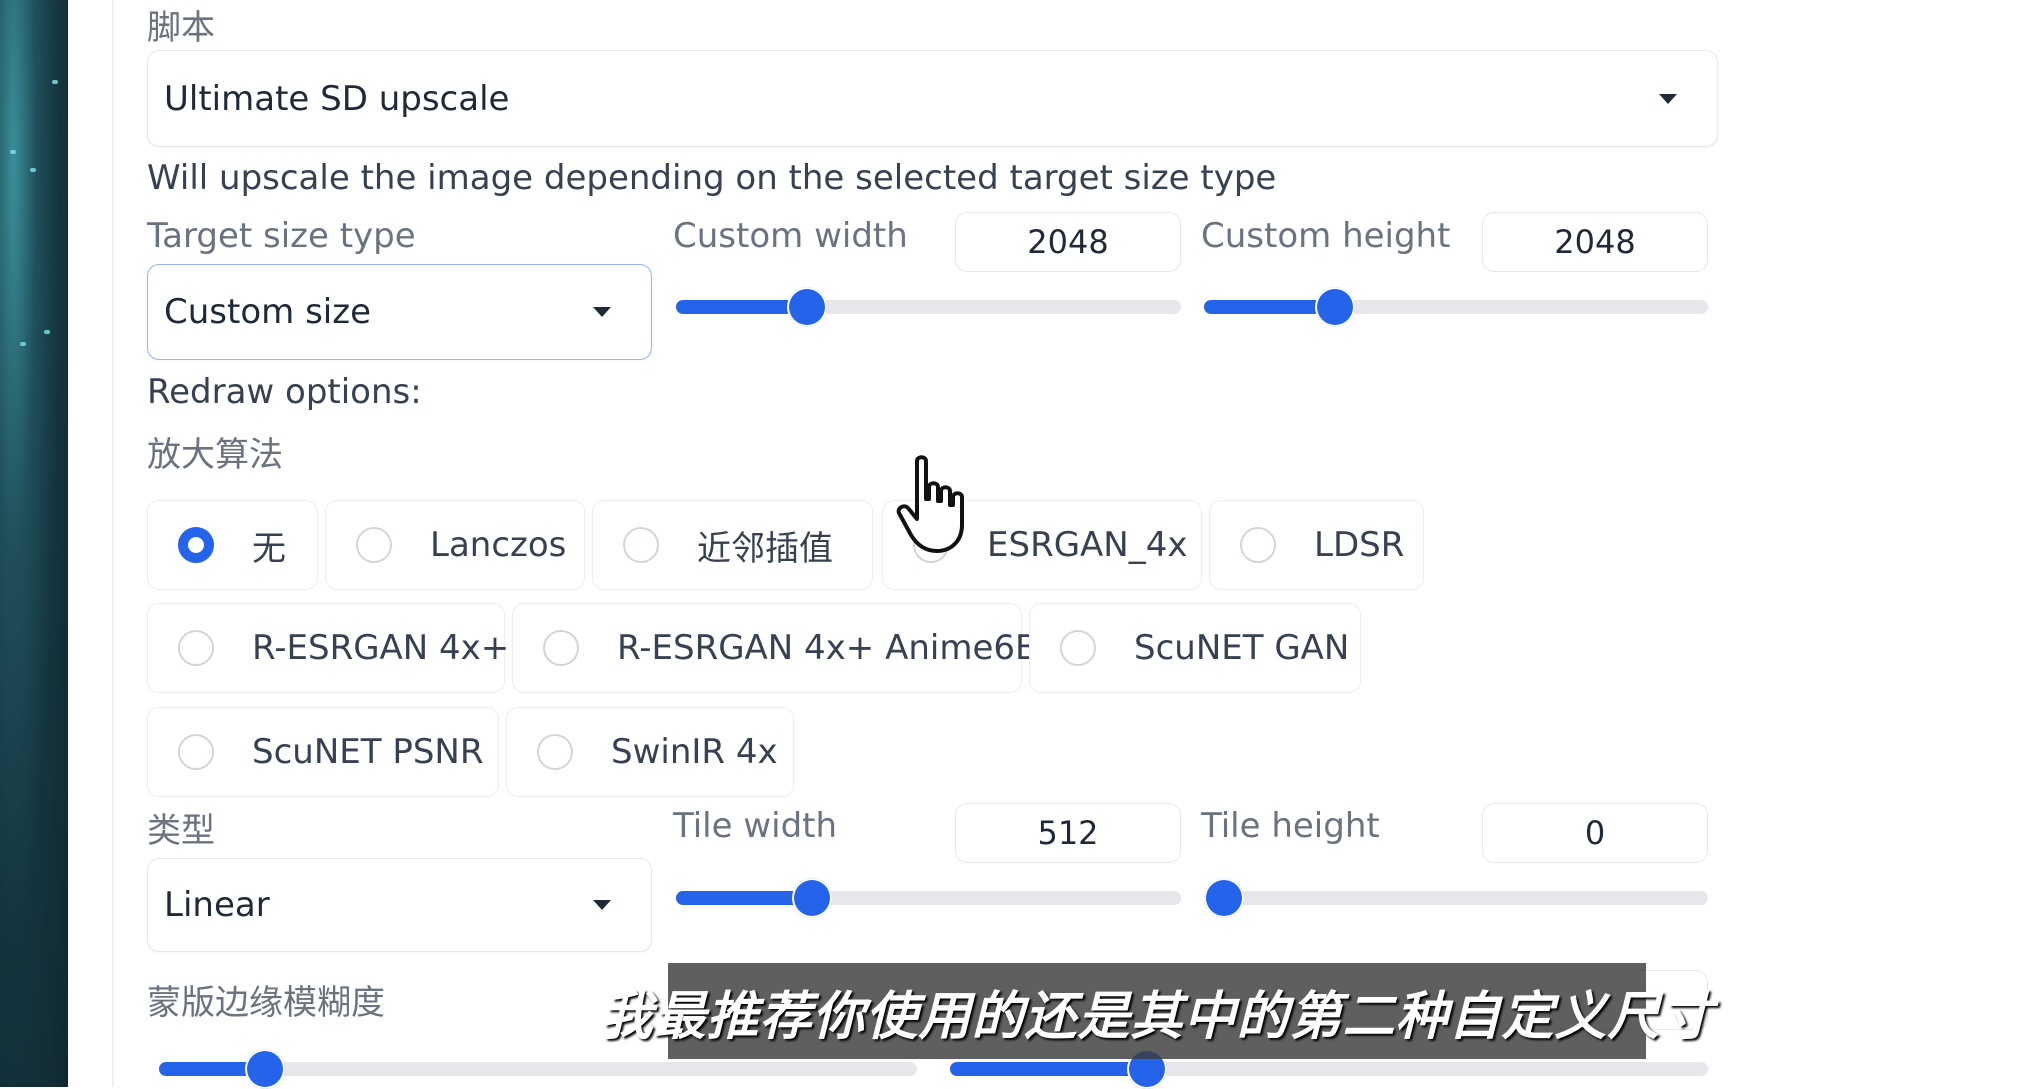 The width and height of the screenshot is (2017, 1089). What do you see at coordinates (930, 504) in the screenshot?
I see `hand-pointer-cursor-icon` at bounding box center [930, 504].